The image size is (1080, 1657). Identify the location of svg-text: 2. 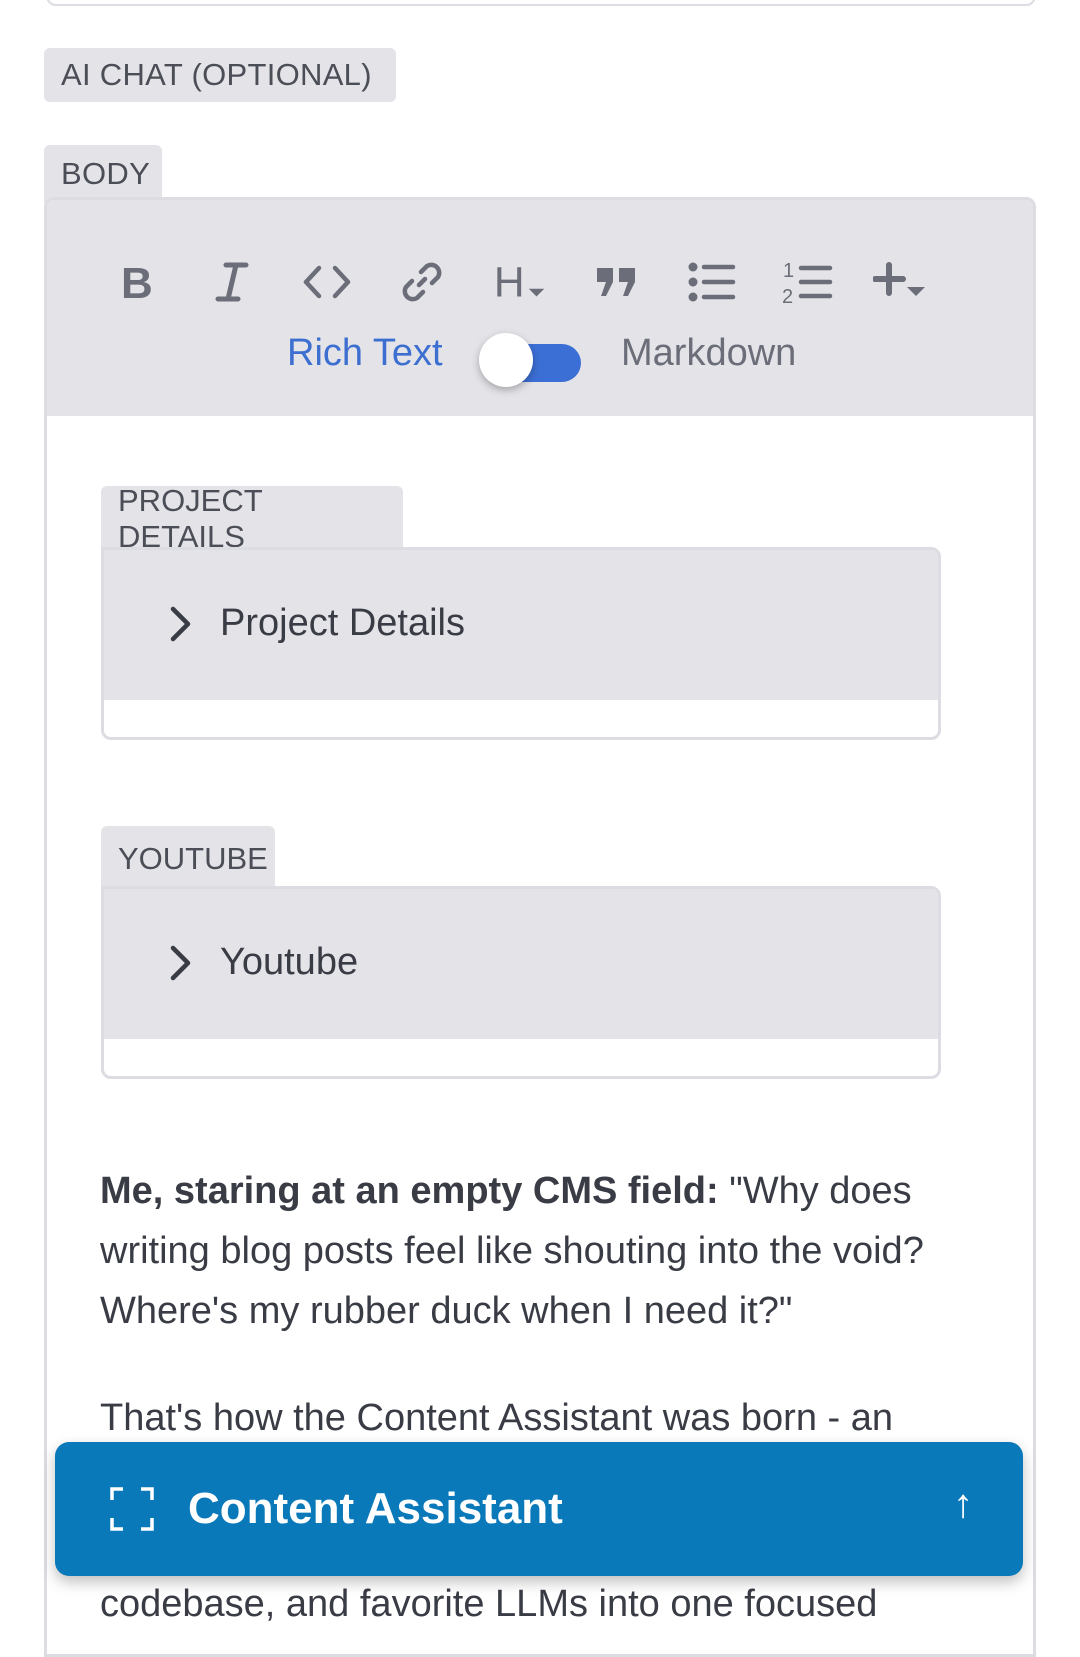
(787, 295).